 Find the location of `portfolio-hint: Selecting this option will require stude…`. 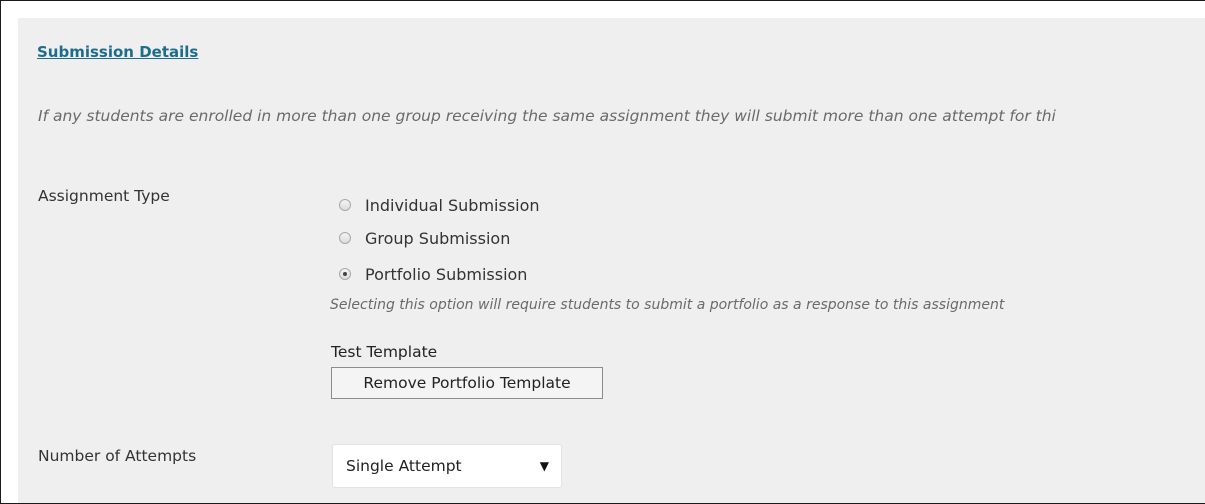

portfolio-hint: Selecting this option will require stude… is located at coordinates (667, 305).